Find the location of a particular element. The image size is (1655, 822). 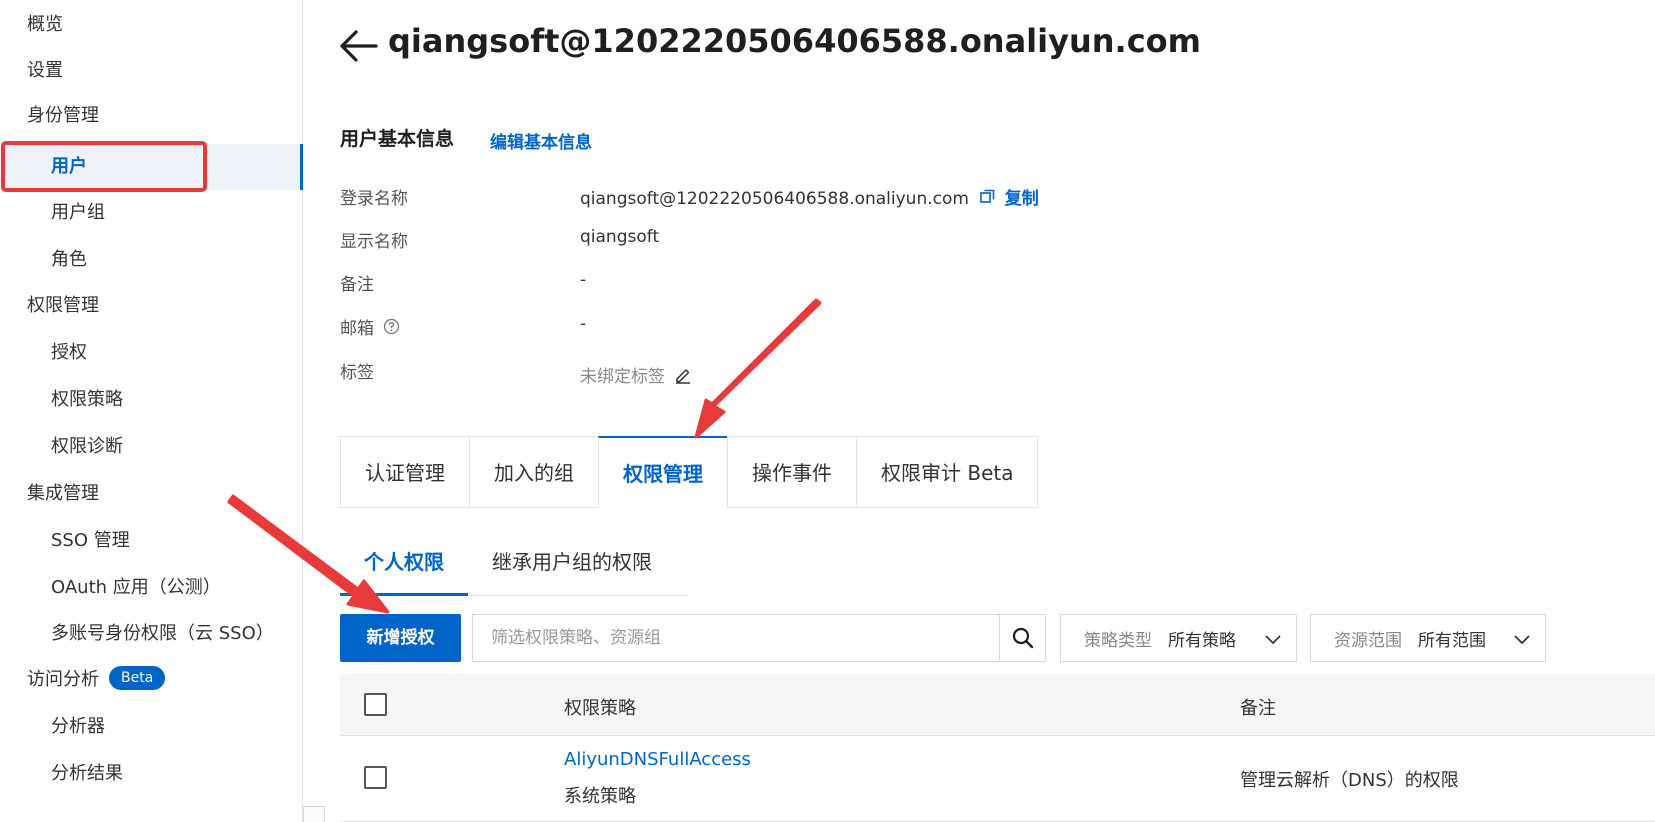

sidebar-item-overview: 概览 is located at coordinates (151, 25).